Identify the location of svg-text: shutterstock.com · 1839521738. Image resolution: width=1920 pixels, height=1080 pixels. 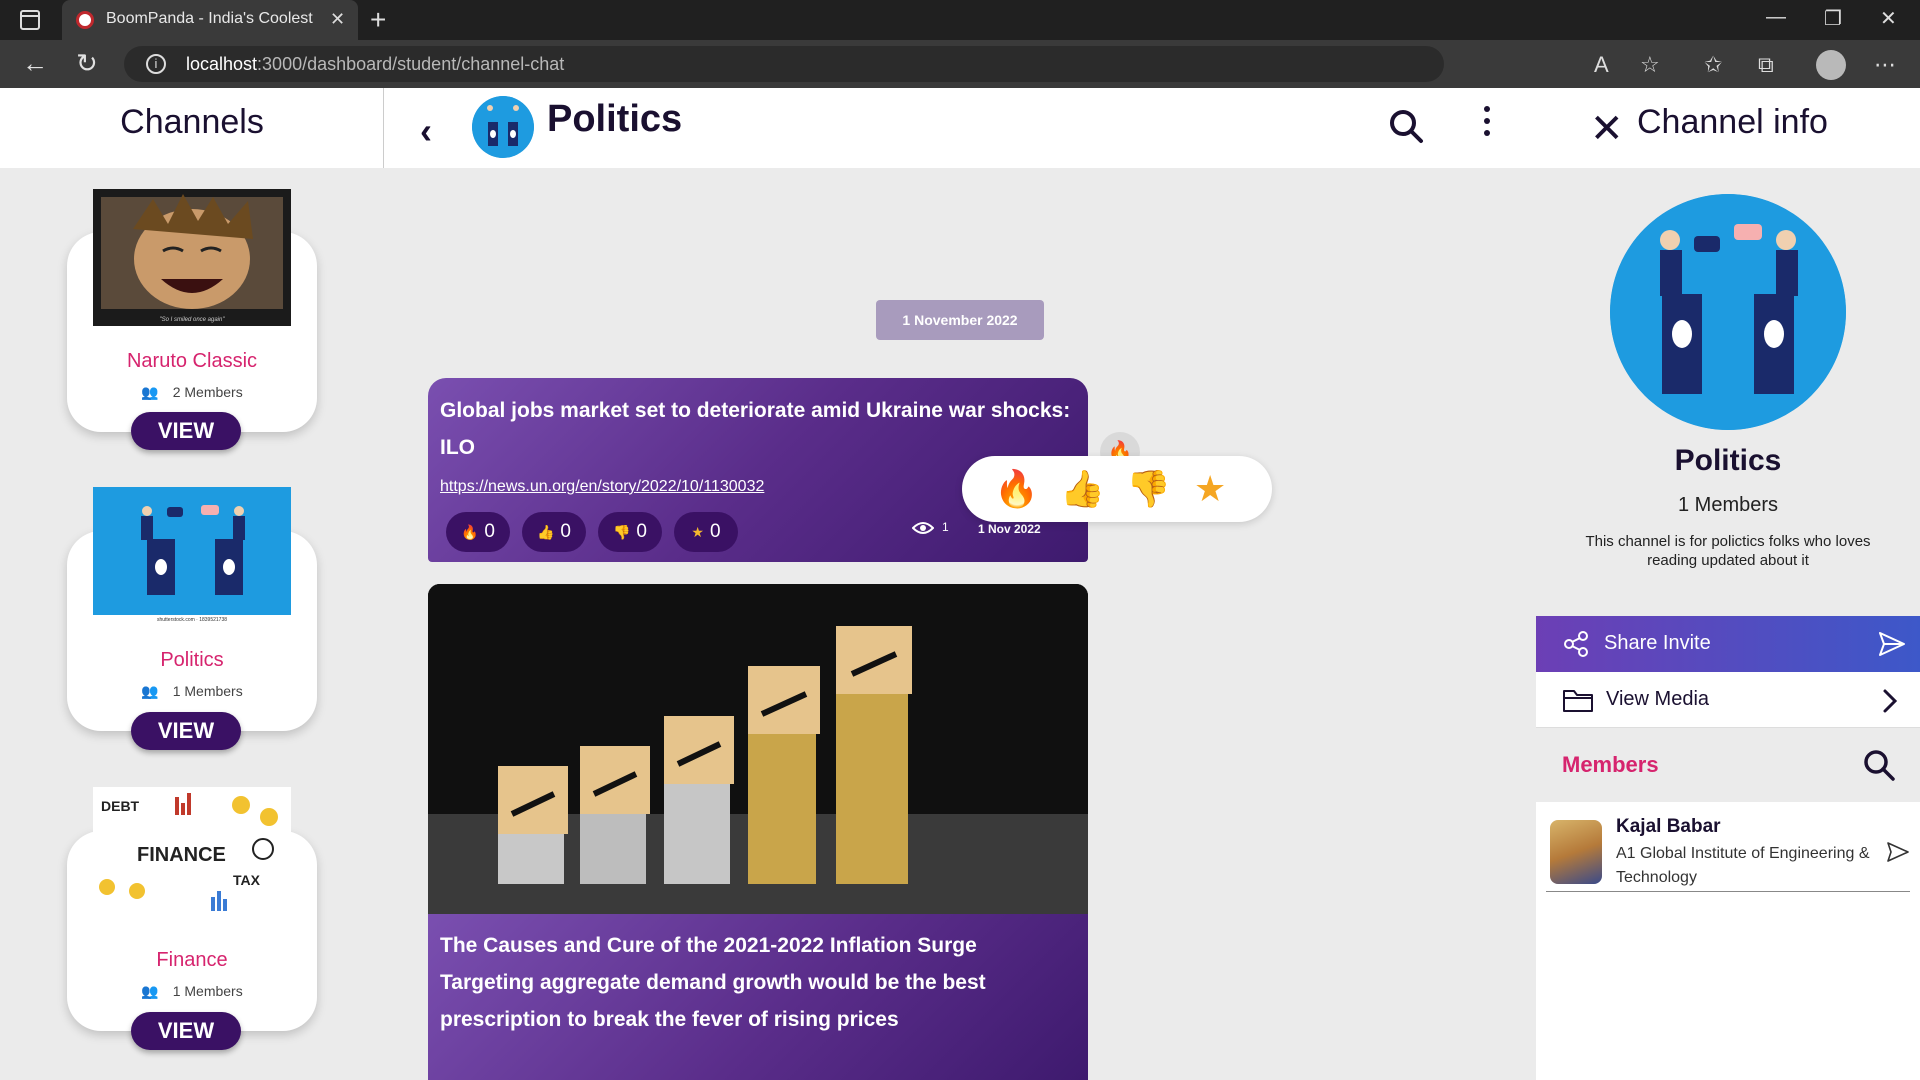
(192, 620).